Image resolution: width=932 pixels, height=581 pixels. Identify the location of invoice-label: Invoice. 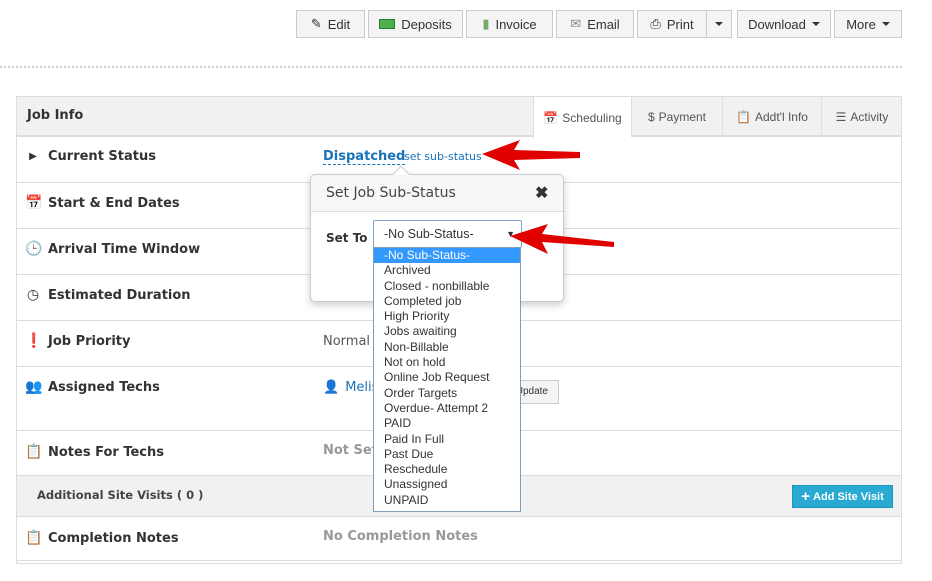
(516, 24).